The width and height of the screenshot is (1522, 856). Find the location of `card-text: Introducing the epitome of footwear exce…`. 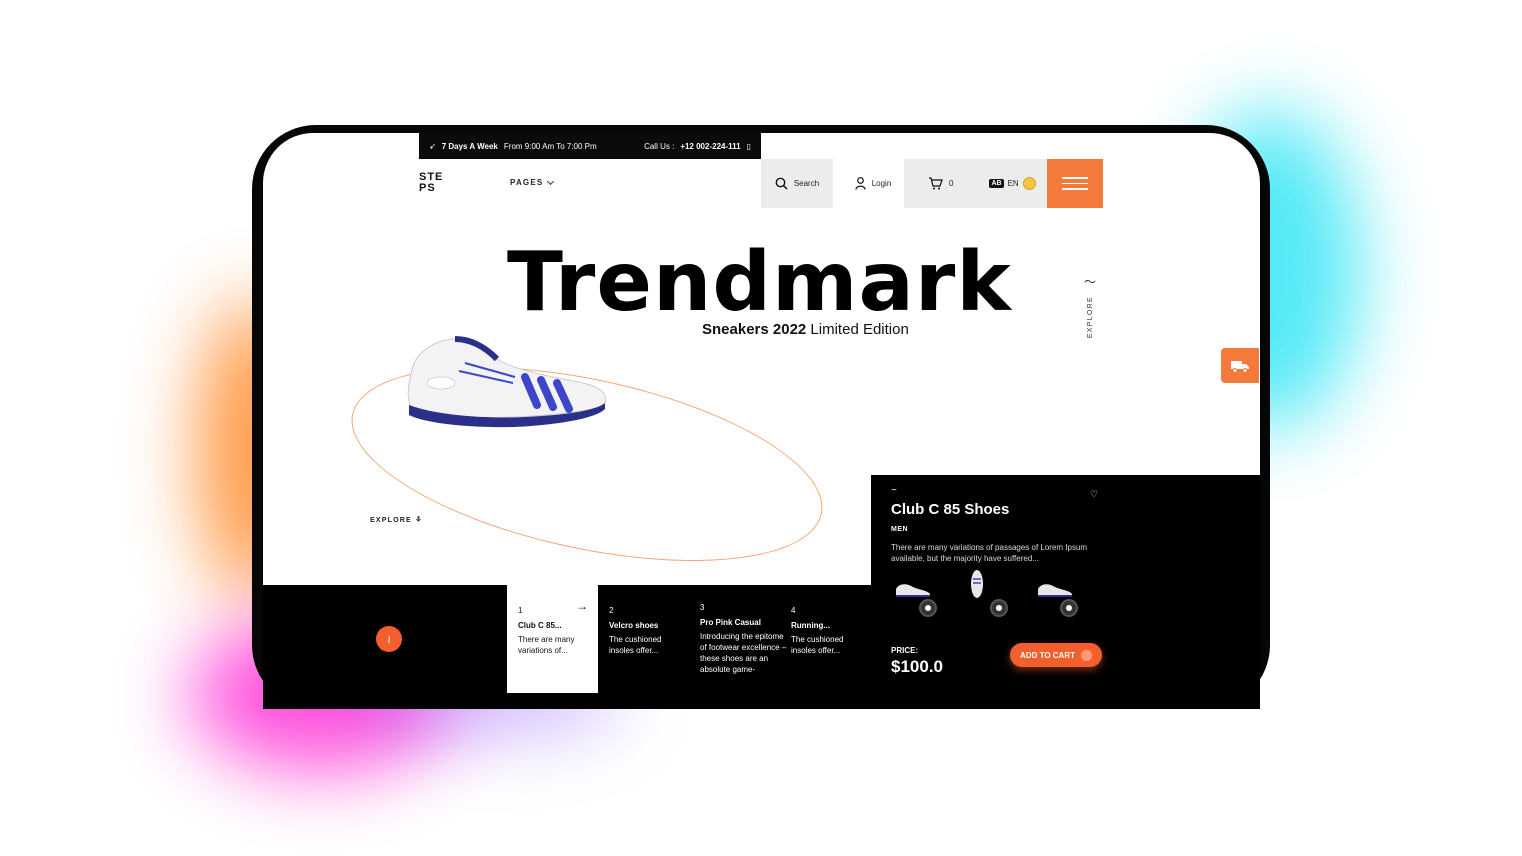

card-text: Introducing the epitome of footwear exce… is located at coordinates (743, 653).